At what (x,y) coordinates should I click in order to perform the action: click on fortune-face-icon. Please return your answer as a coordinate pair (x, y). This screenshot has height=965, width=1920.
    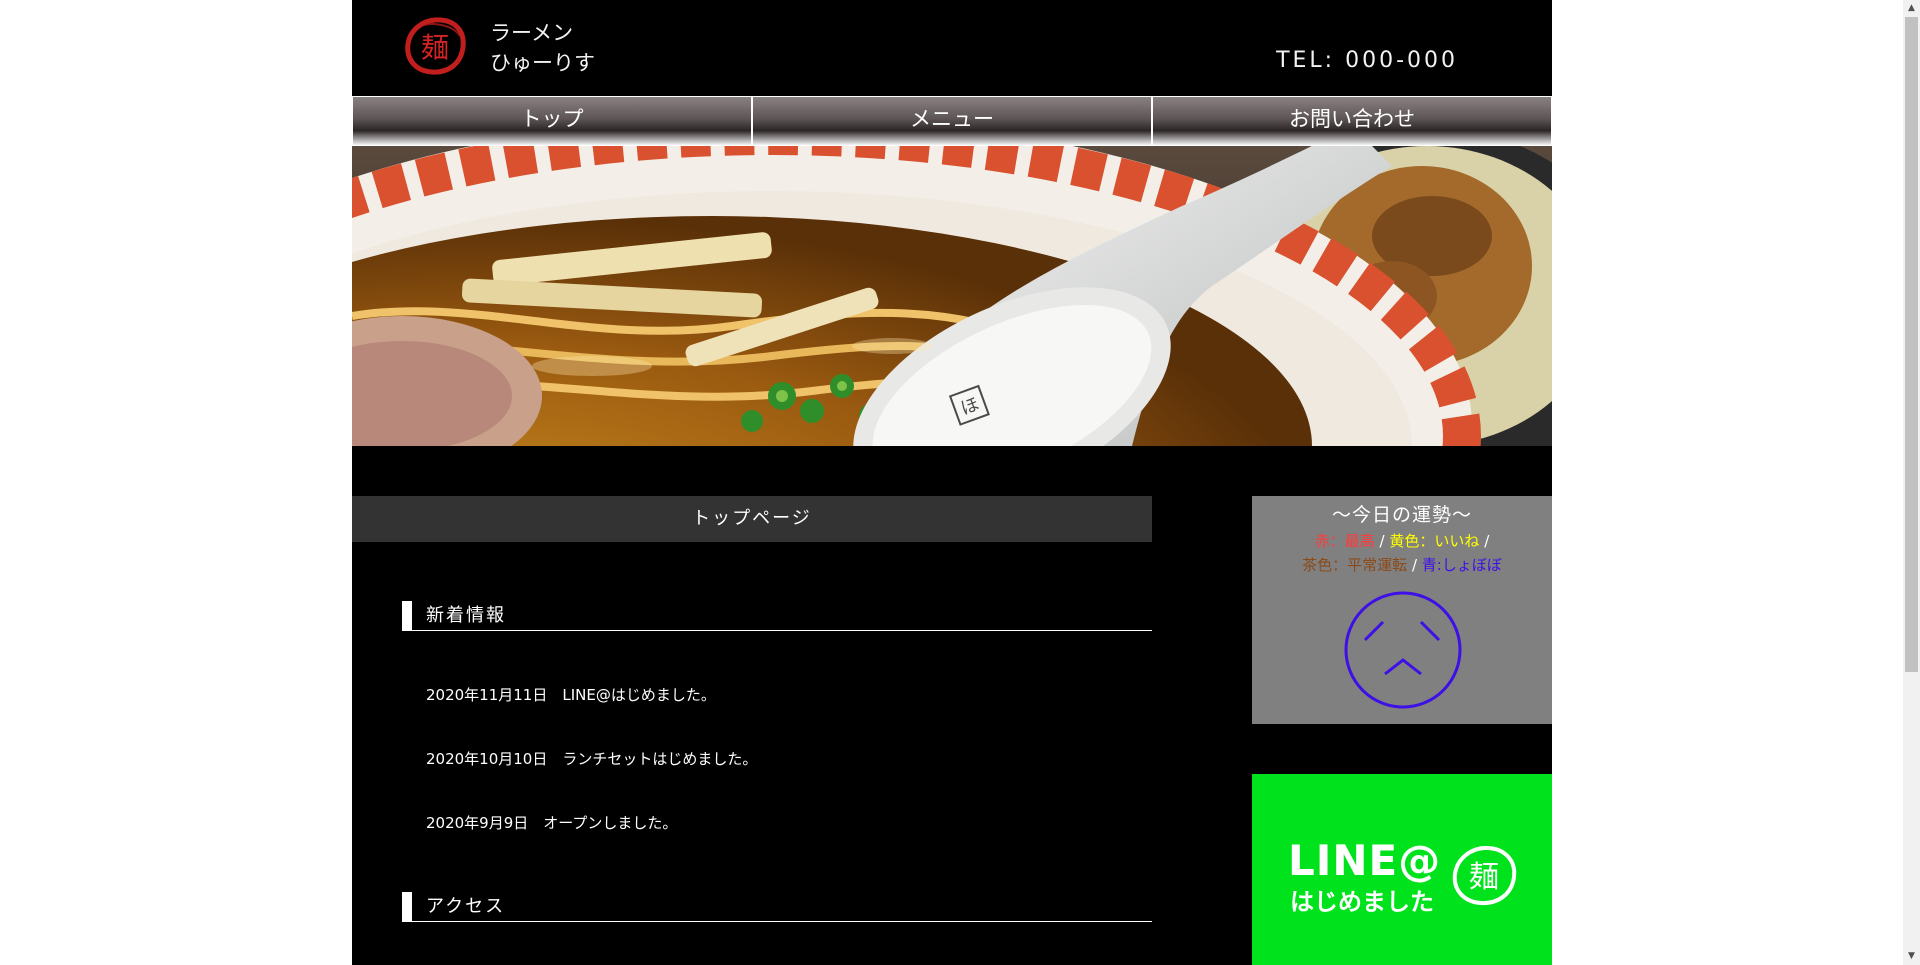
    Looking at the image, I should click on (1403, 650).